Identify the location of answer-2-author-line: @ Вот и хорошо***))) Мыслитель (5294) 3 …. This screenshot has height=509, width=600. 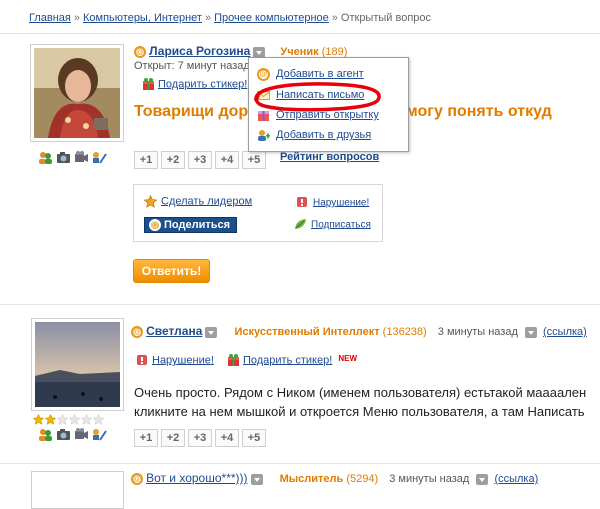
(334, 478).